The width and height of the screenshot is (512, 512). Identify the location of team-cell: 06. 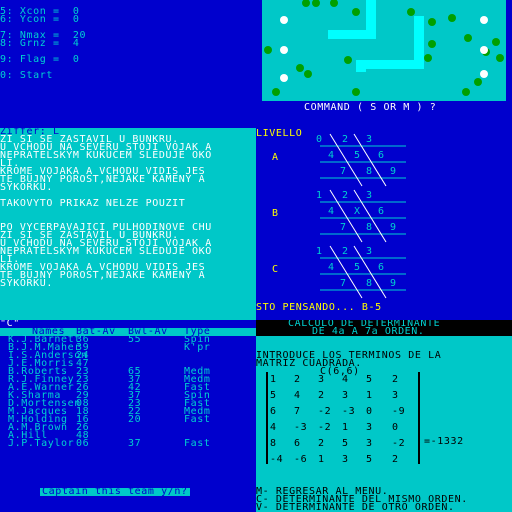
(83, 443).